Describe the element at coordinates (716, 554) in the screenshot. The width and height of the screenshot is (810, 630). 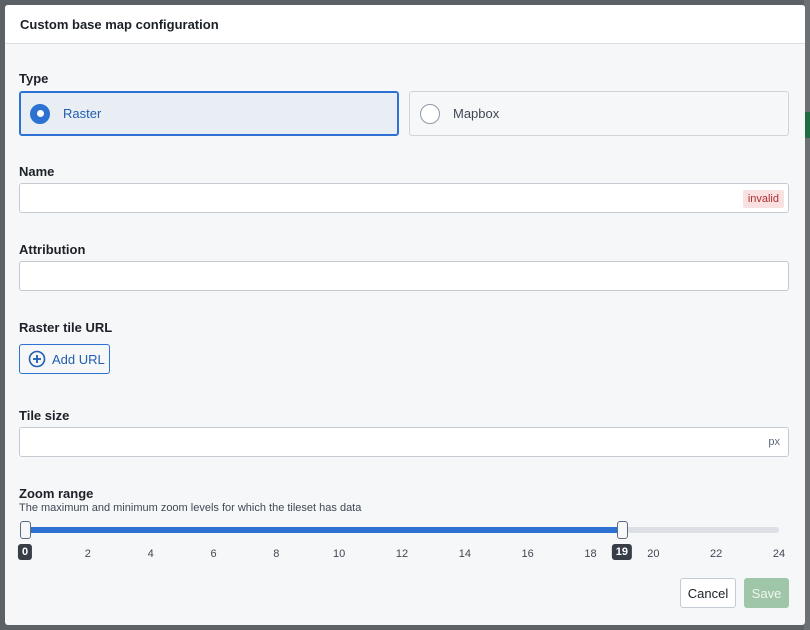
I see `slider-tick-label: 22` at that location.